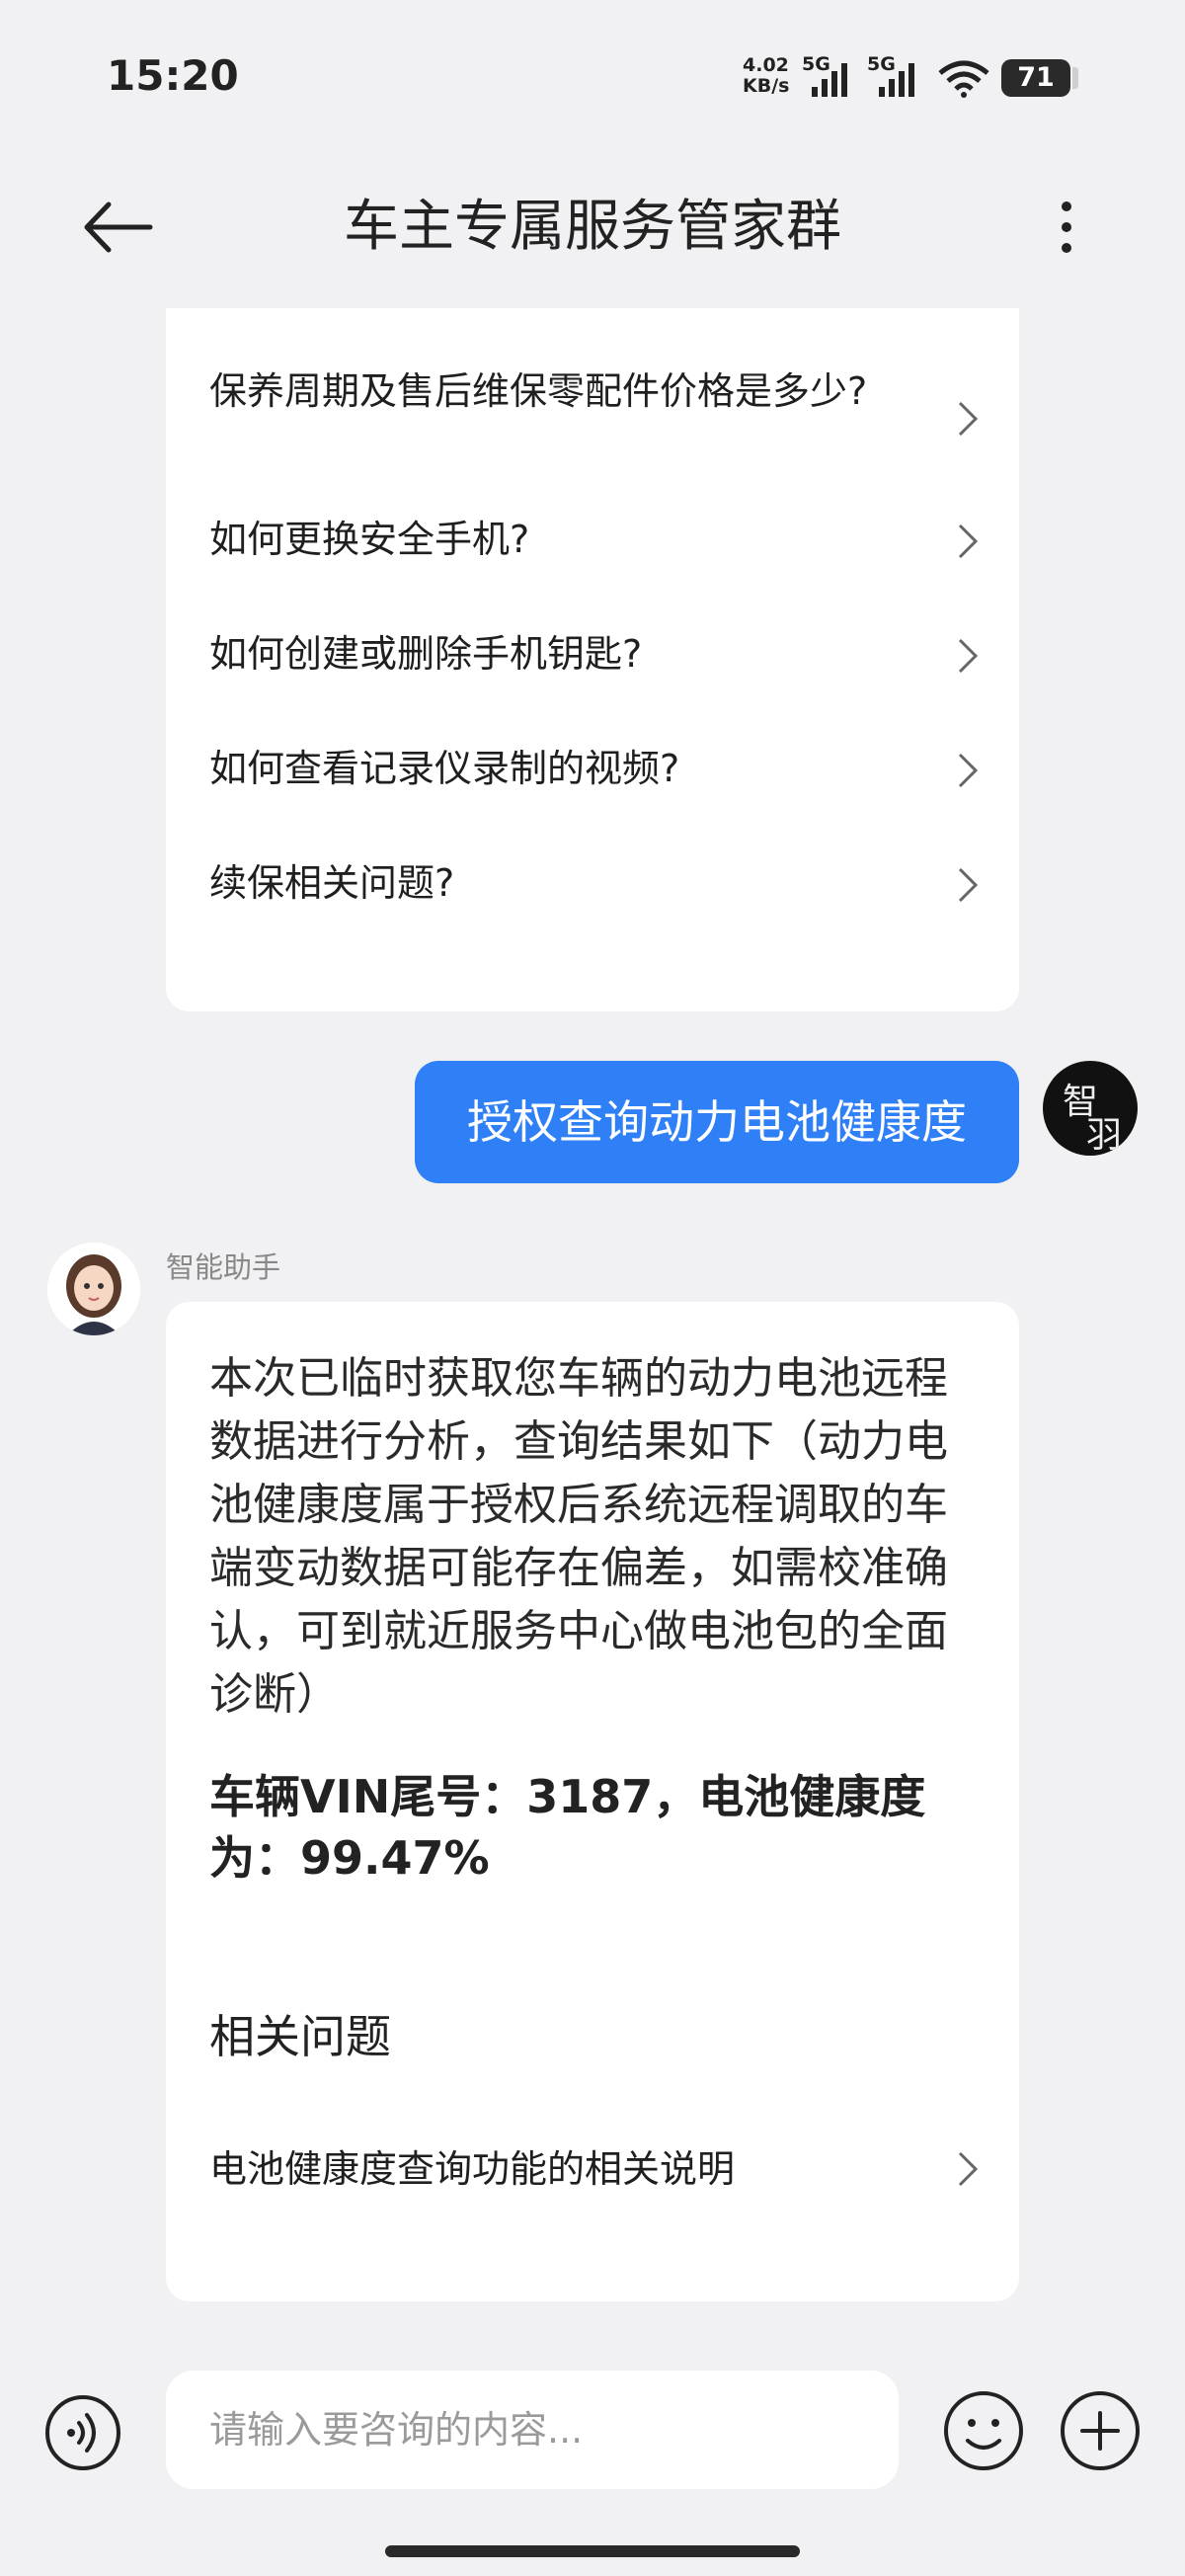  Describe the element at coordinates (1066, 227) in the screenshot. I see `more-vert-icon` at that location.